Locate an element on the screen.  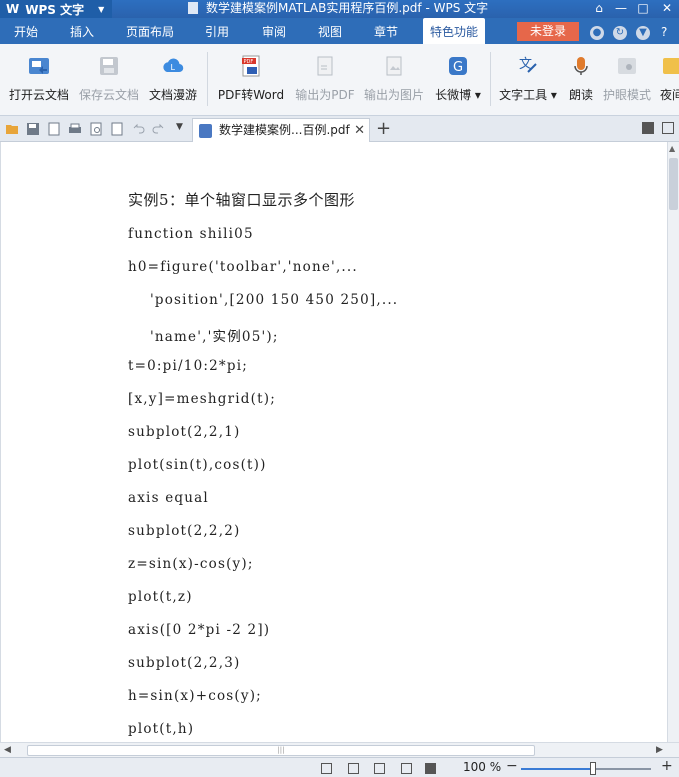
horizontal-scroll-thumb: ||| is located at coordinates (281, 750).